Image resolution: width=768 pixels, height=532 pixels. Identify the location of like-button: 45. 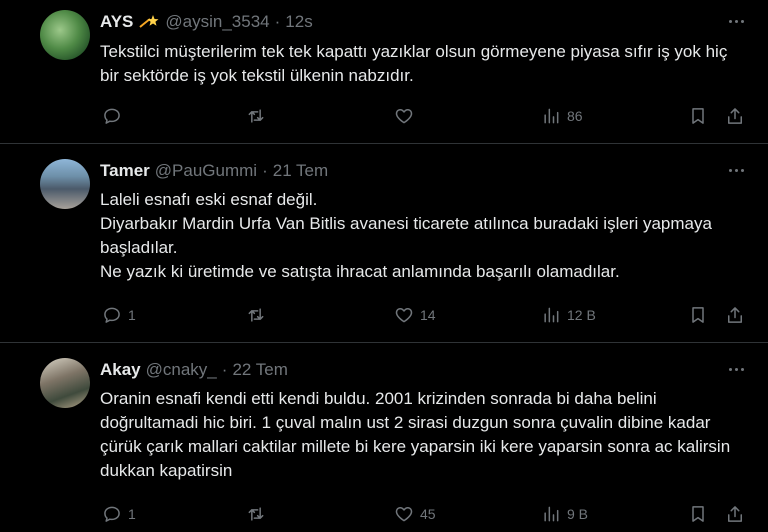
(415, 514).